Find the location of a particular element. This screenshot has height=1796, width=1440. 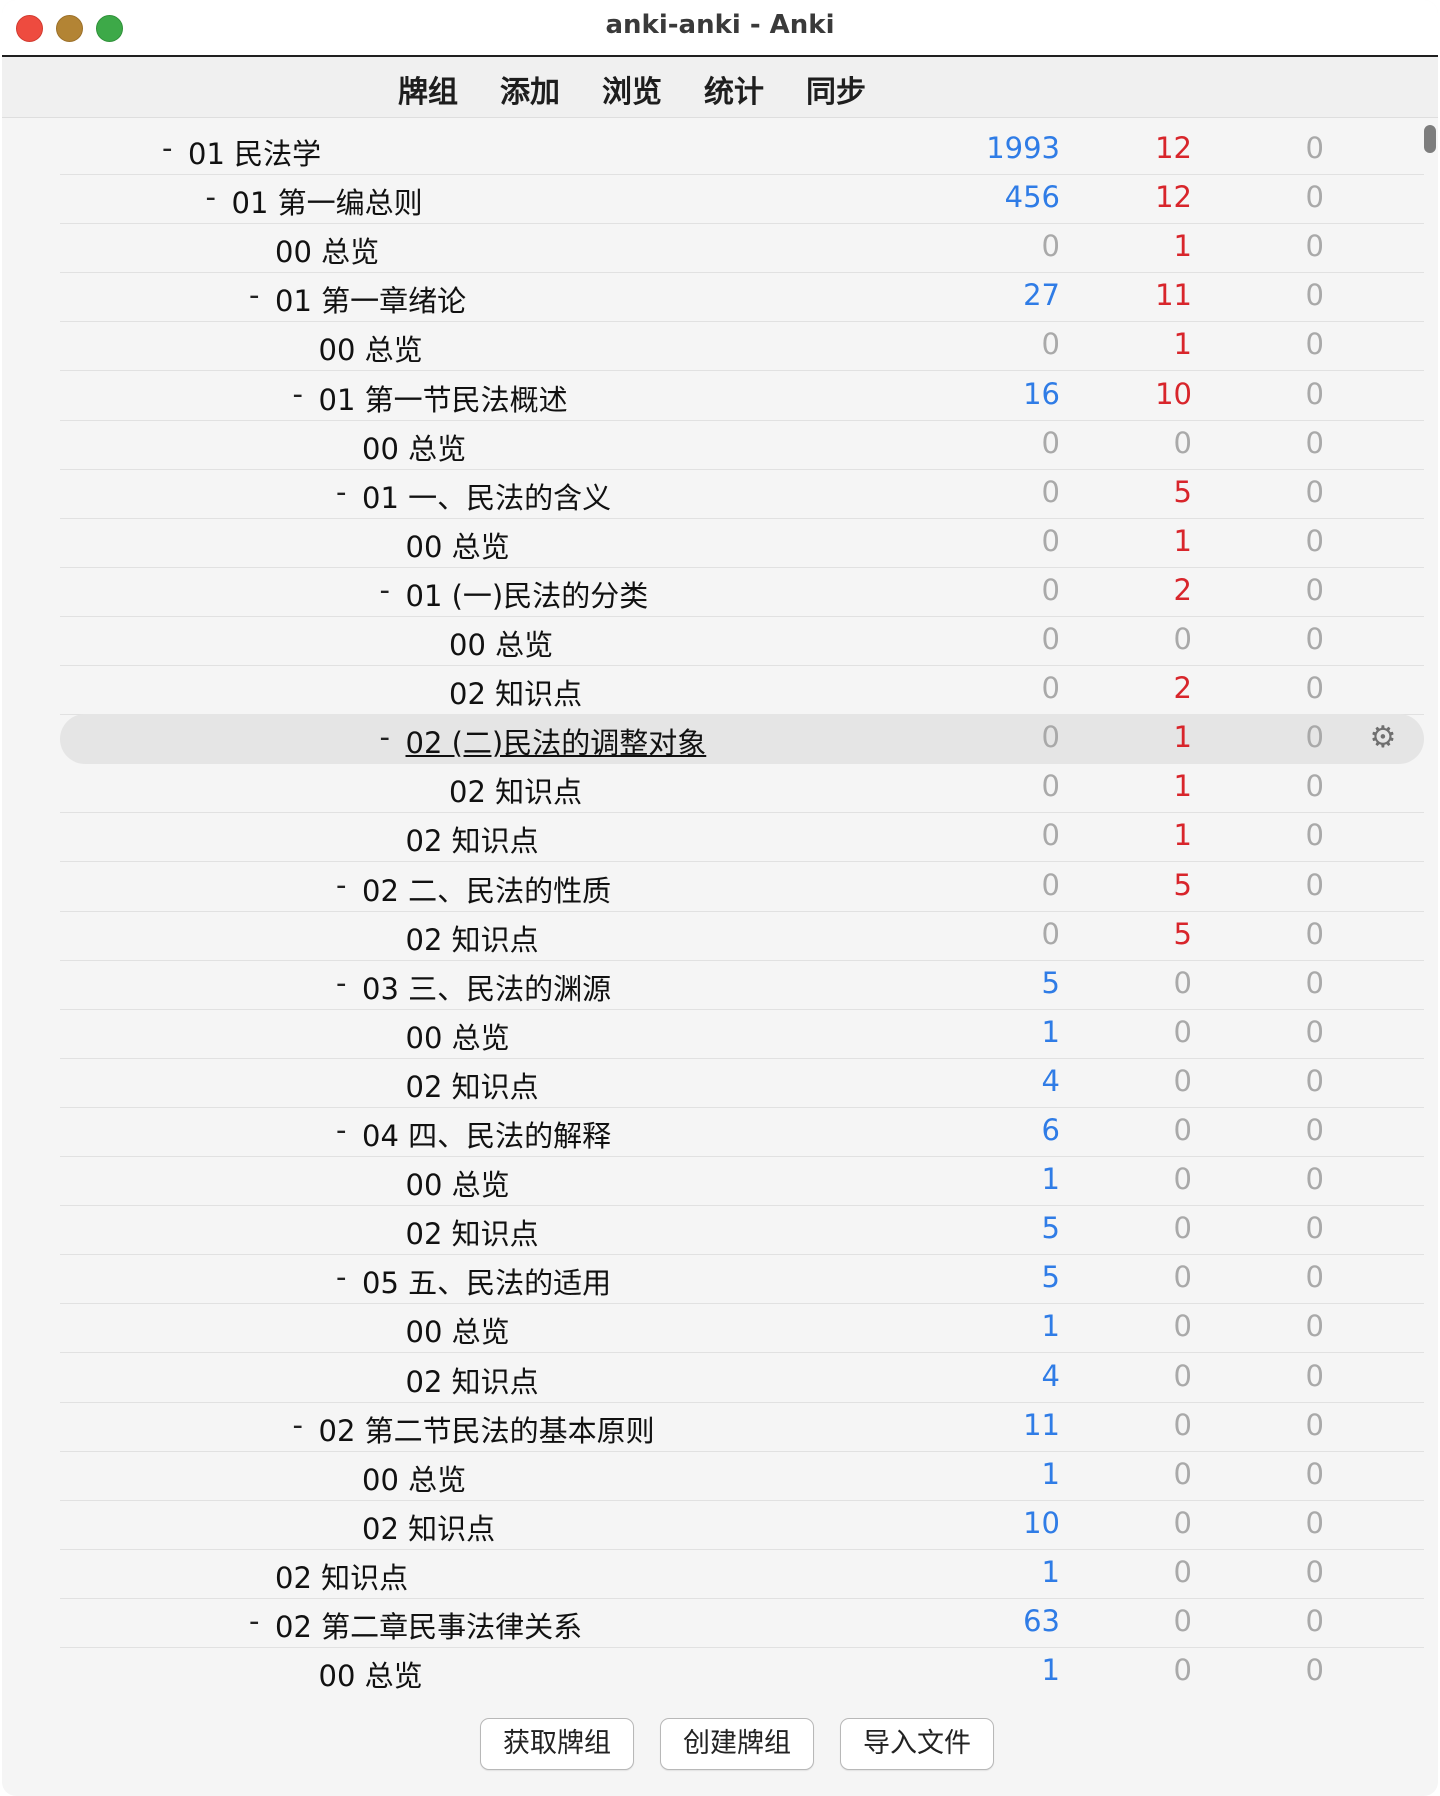

deck-name: 01 第一章绪论 is located at coordinates (370, 299).